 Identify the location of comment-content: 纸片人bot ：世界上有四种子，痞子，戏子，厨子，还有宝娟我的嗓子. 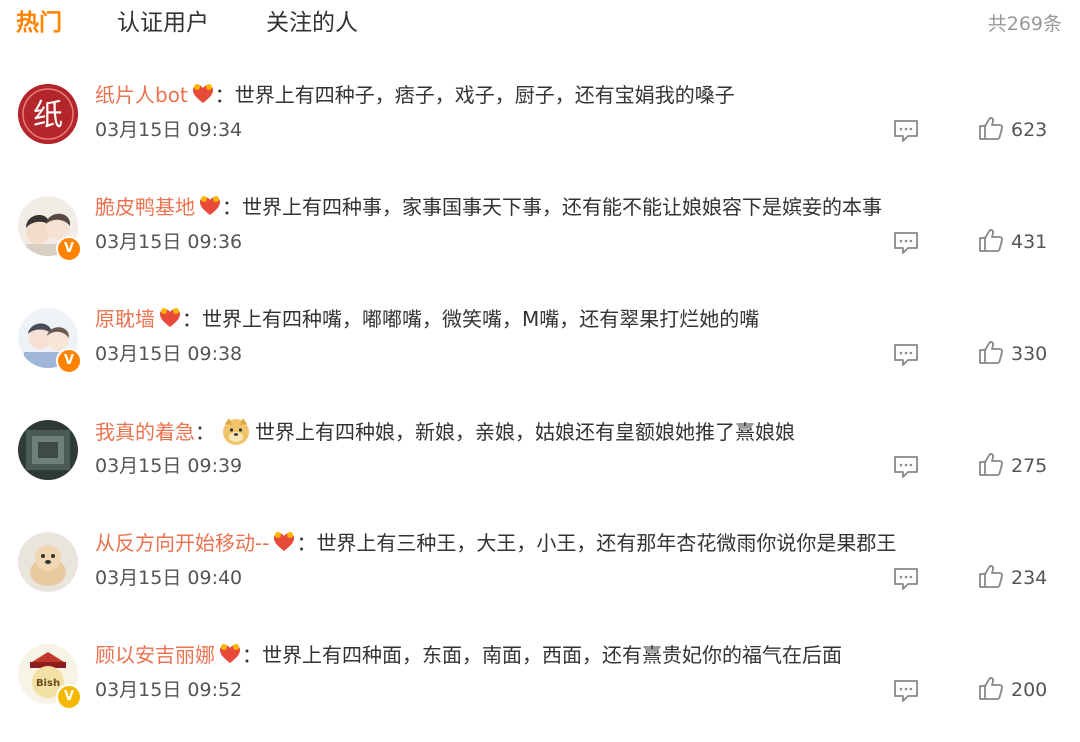
(415, 95).